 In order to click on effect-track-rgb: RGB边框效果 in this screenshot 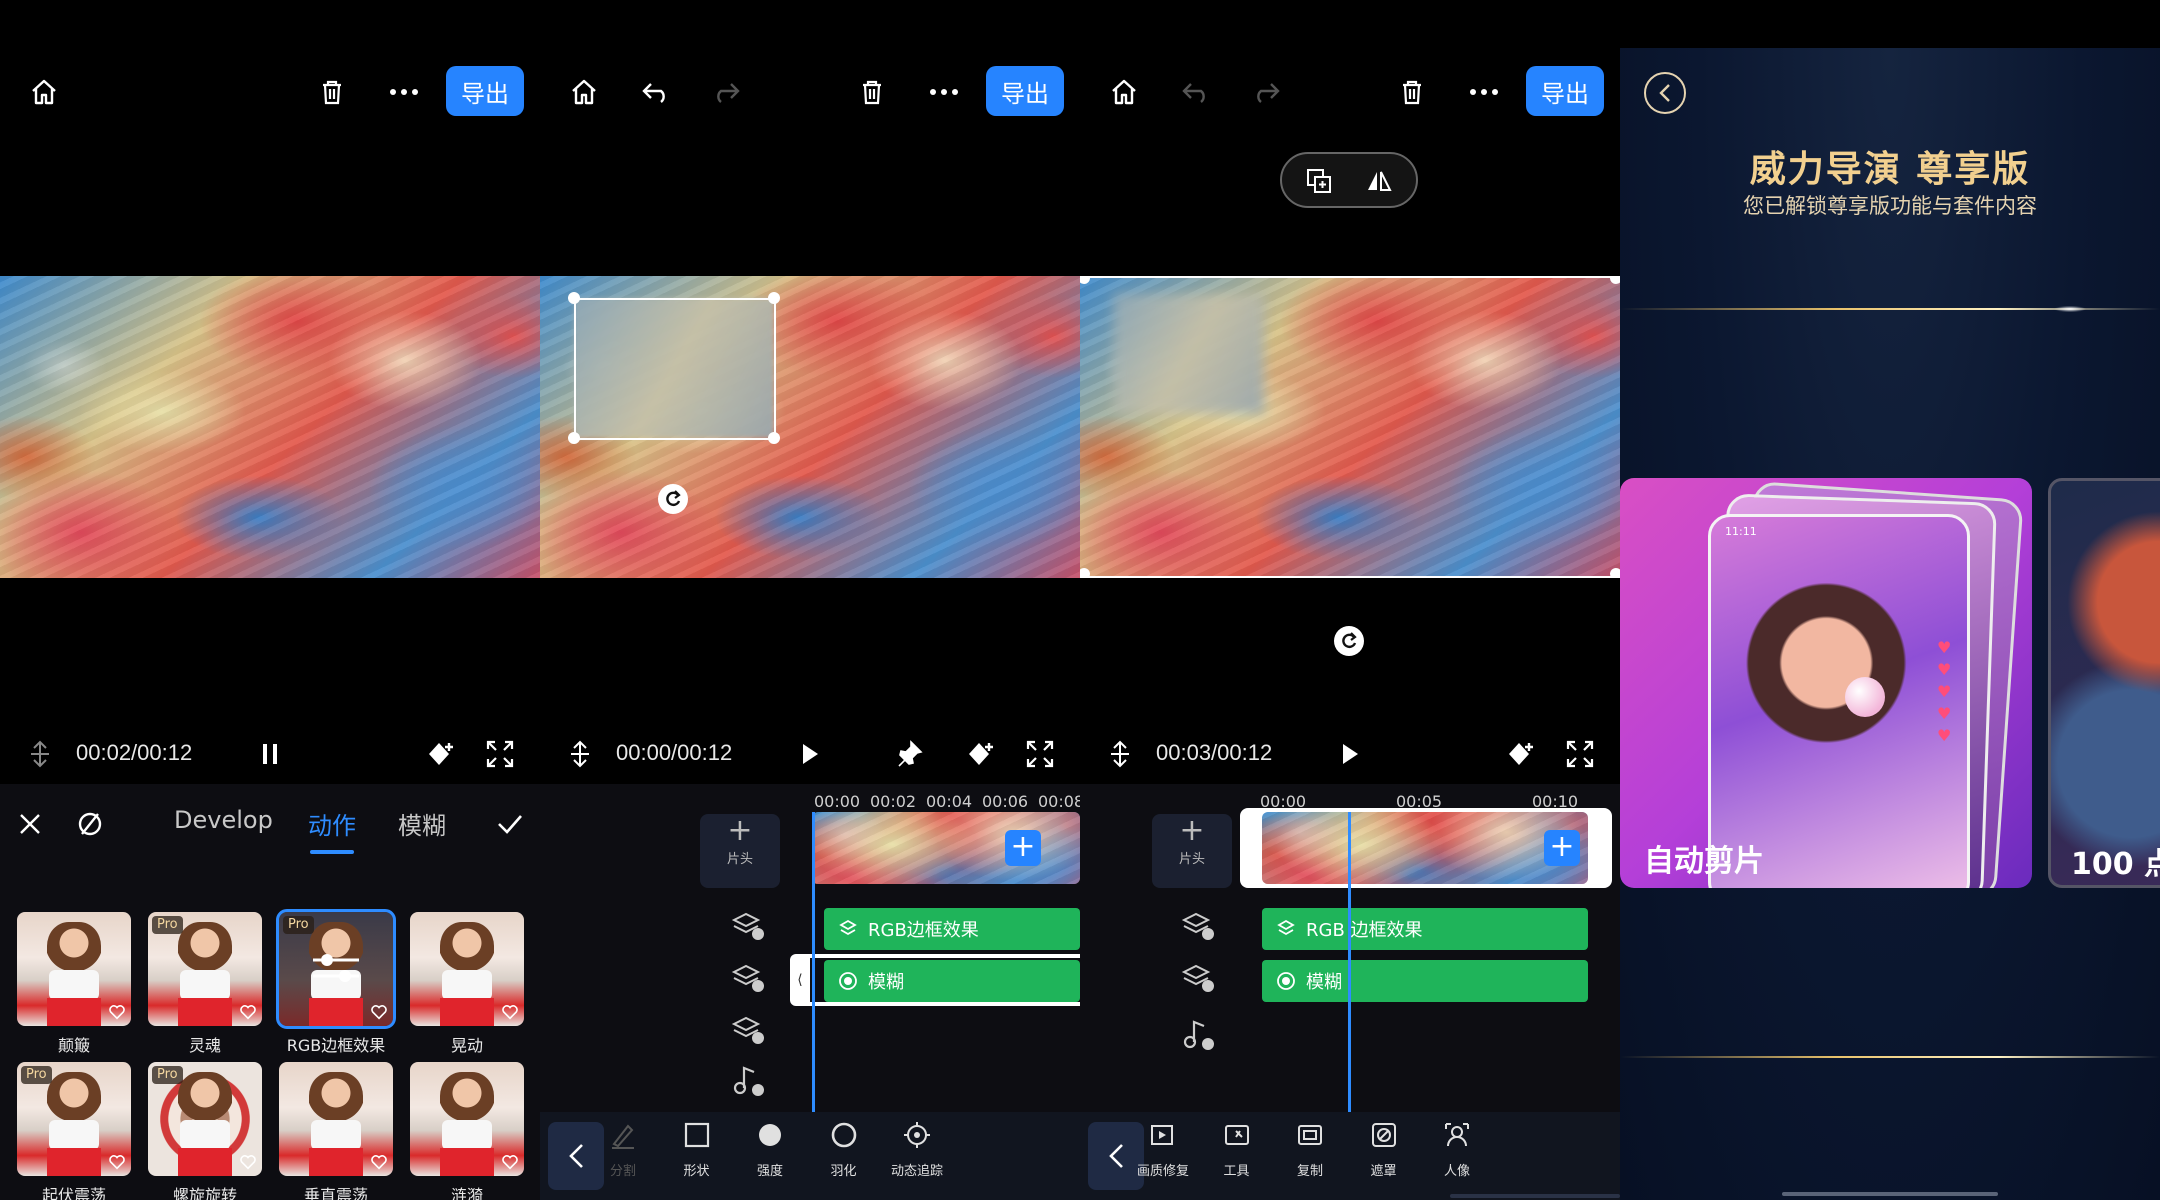, I will do `click(952, 929)`.